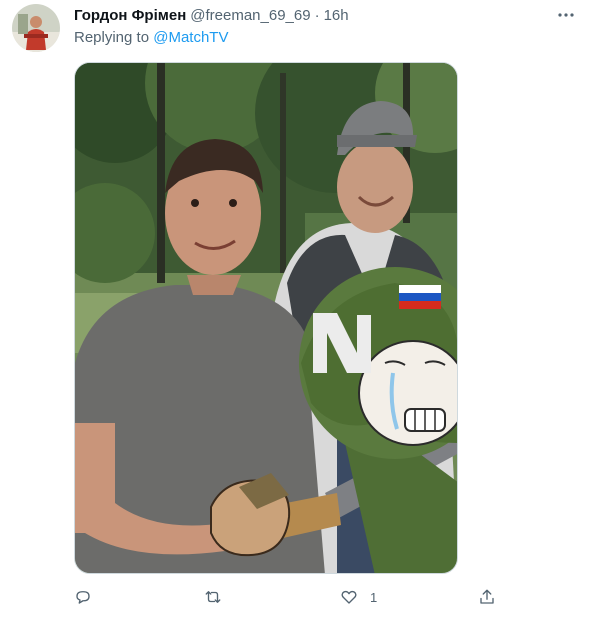 Image resolution: width=593 pixels, height=617 pixels. Describe the element at coordinates (250, 15) in the screenshot. I see `author-handle: @freeman_69_69` at that location.